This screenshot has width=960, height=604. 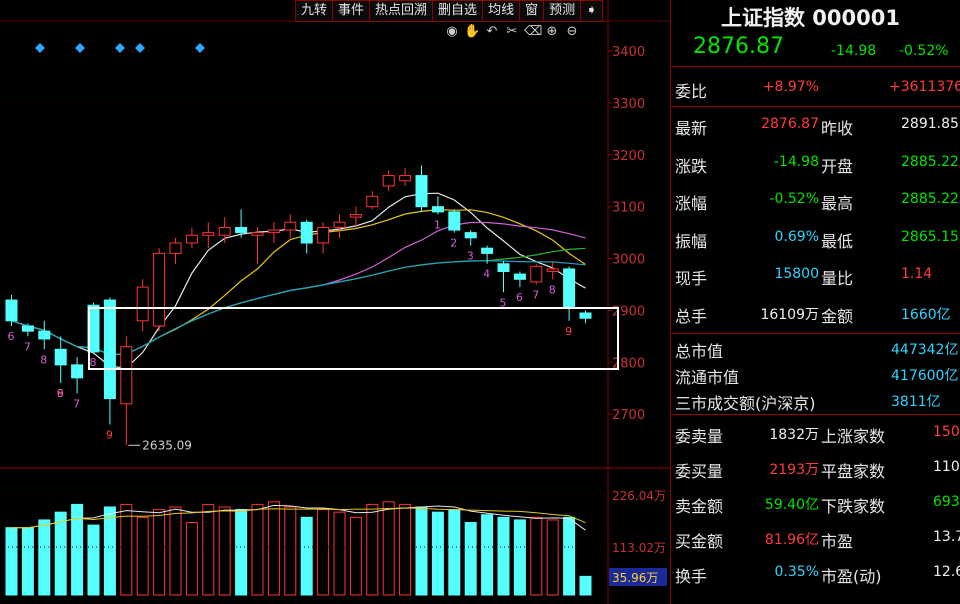 I want to click on count-label: 2, so click(x=453, y=243).